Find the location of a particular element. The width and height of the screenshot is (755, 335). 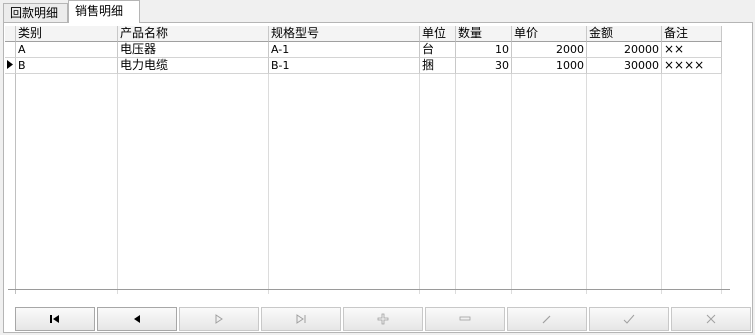

cell-quantity: 10 is located at coordinates (484, 50).